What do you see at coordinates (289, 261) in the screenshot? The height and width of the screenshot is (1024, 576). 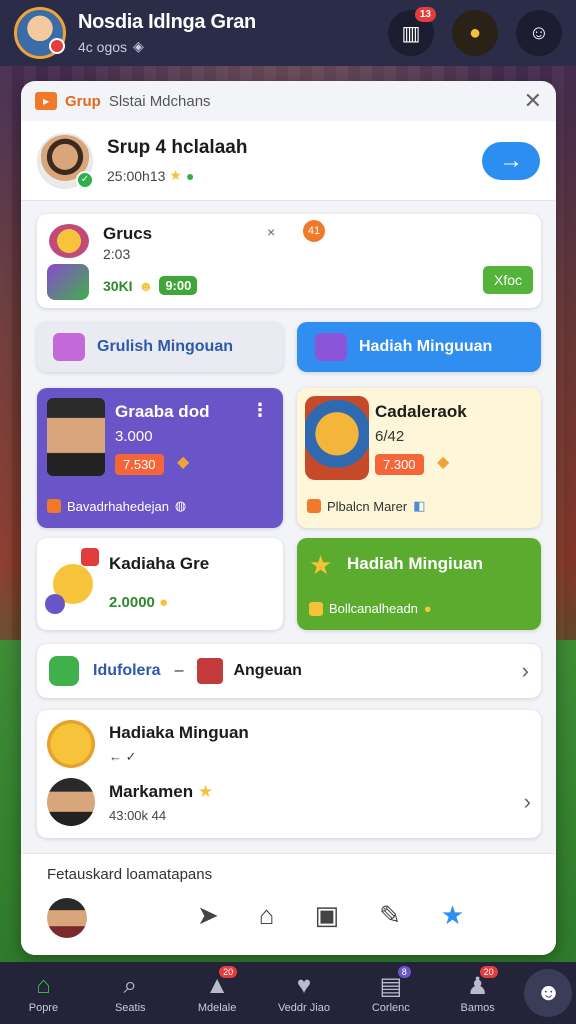 I see `group-card: Grucs × 41 2:03 30KI ☻ 9:00 Xfoc` at bounding box center [289, 261].